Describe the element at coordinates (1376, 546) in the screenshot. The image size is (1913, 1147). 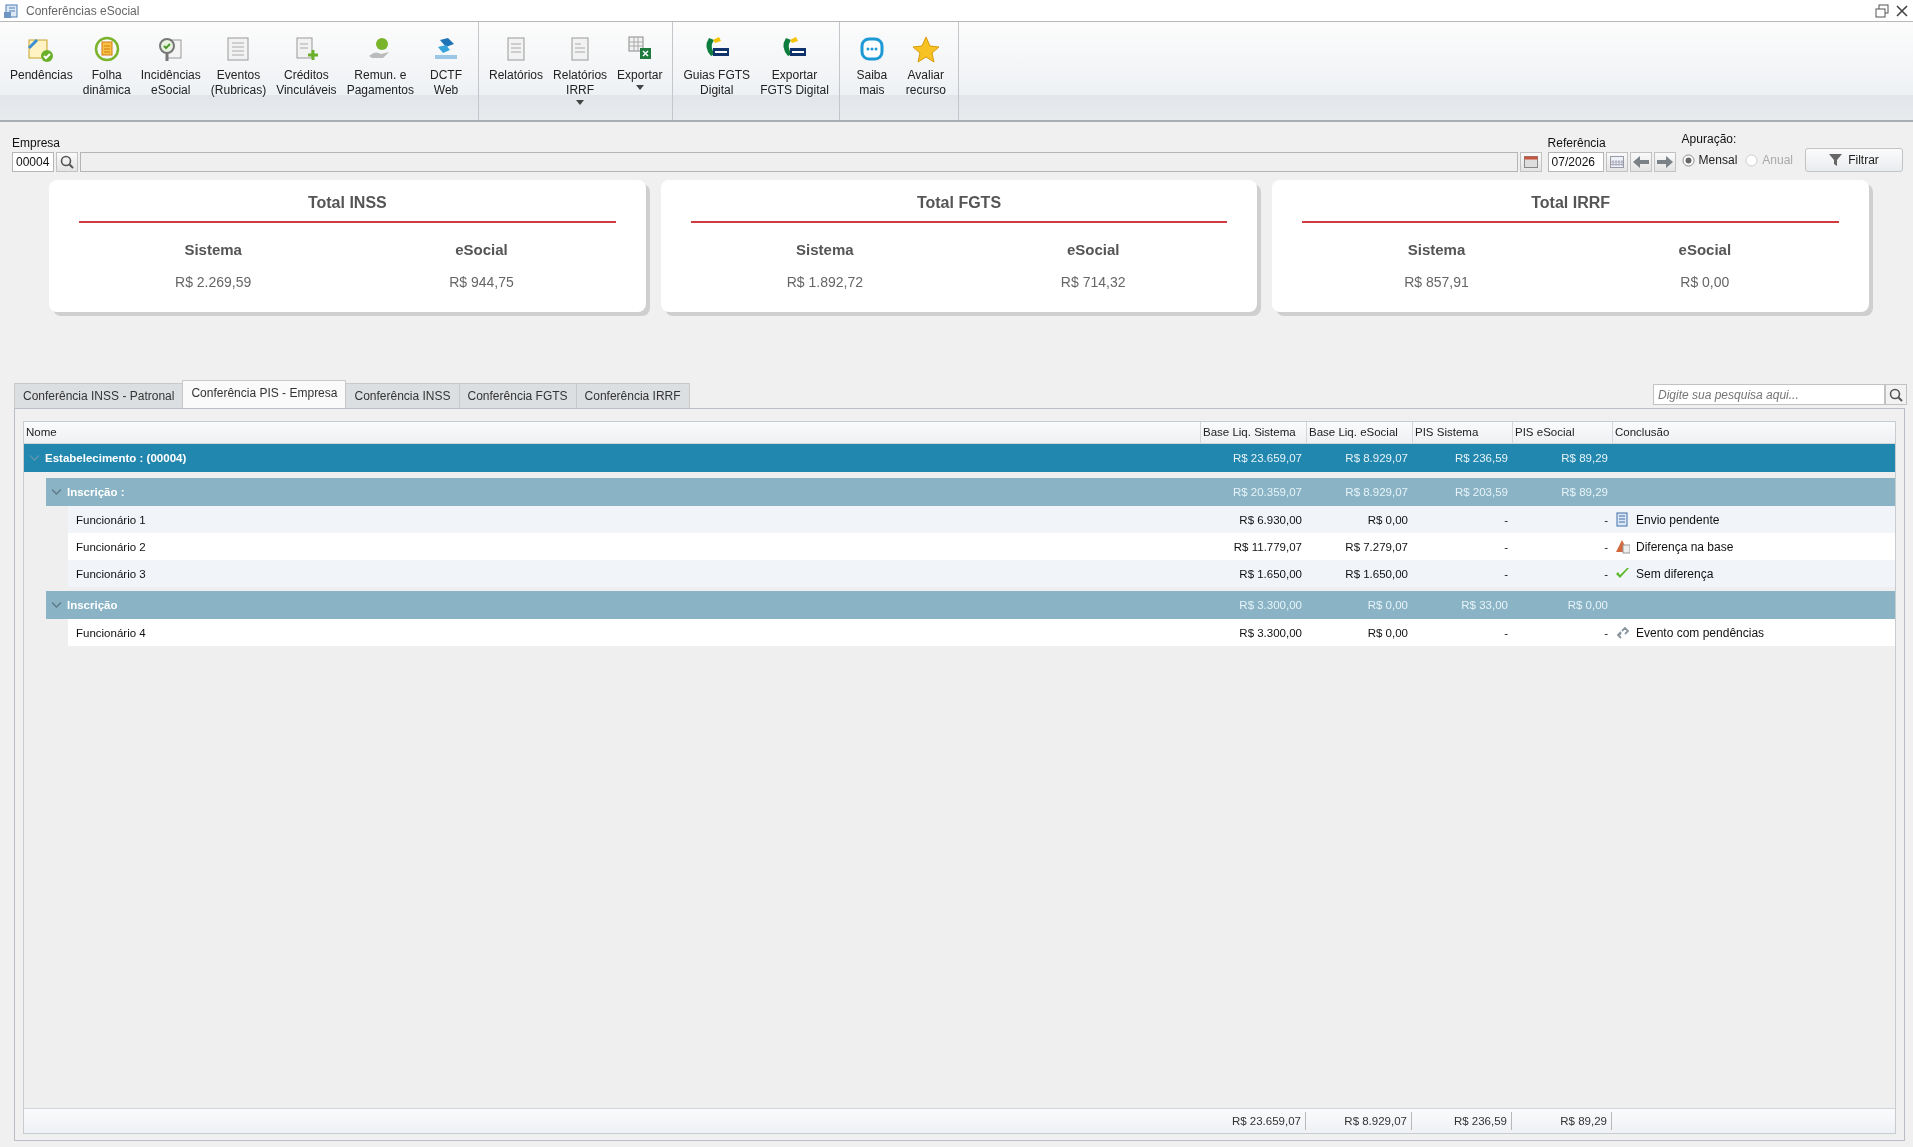
I see `value-cell-text: R$ 7.279,07` at that location.